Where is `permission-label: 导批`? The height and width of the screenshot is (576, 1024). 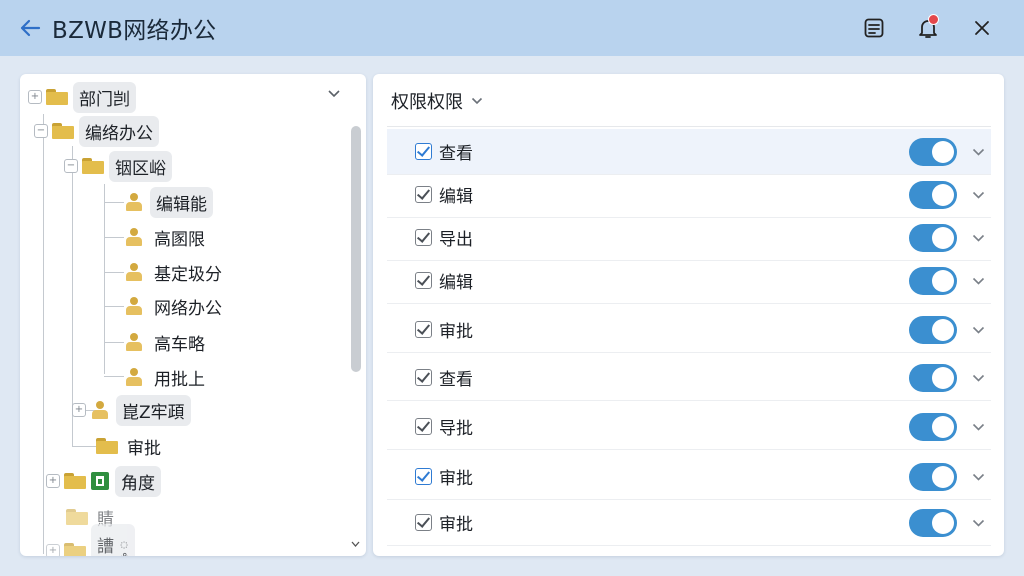
permission-label: 导批 is located at coordinates (456, 429).